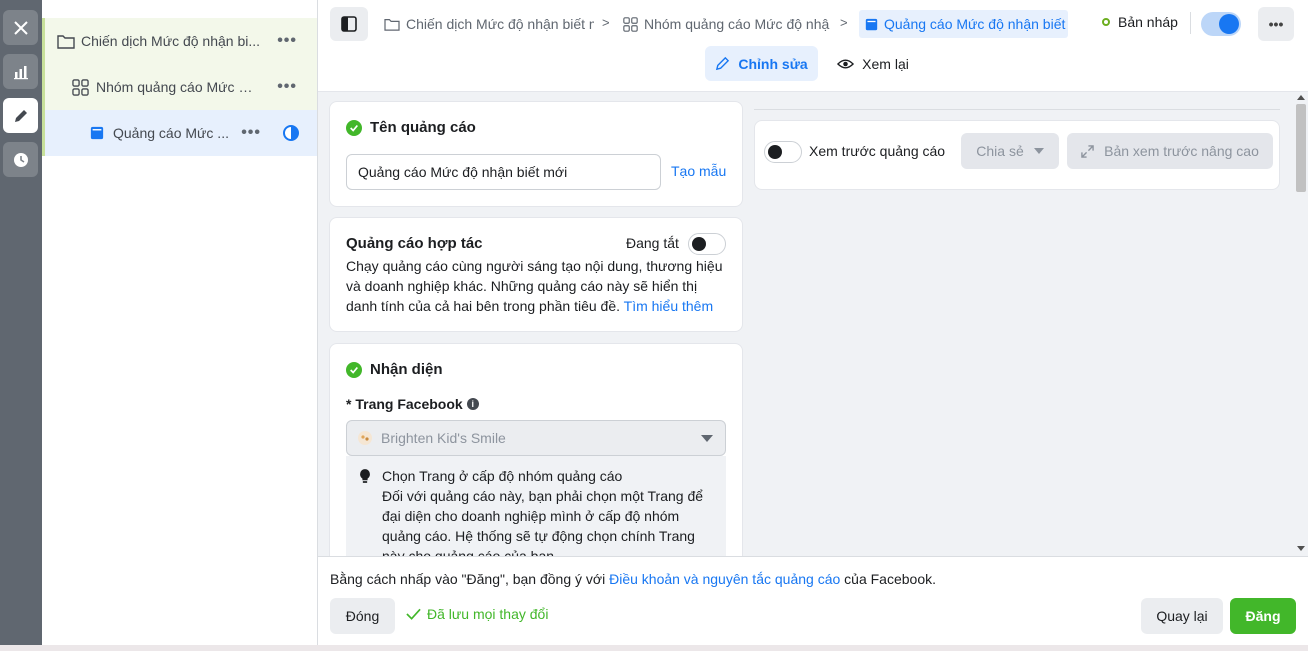 The image size is (1308, 651). What do you see at coordinates (668, 306) in the screenshot?
I see `learn-more-link: Tìm hiểu thêm` at bounding box center [668, 306].